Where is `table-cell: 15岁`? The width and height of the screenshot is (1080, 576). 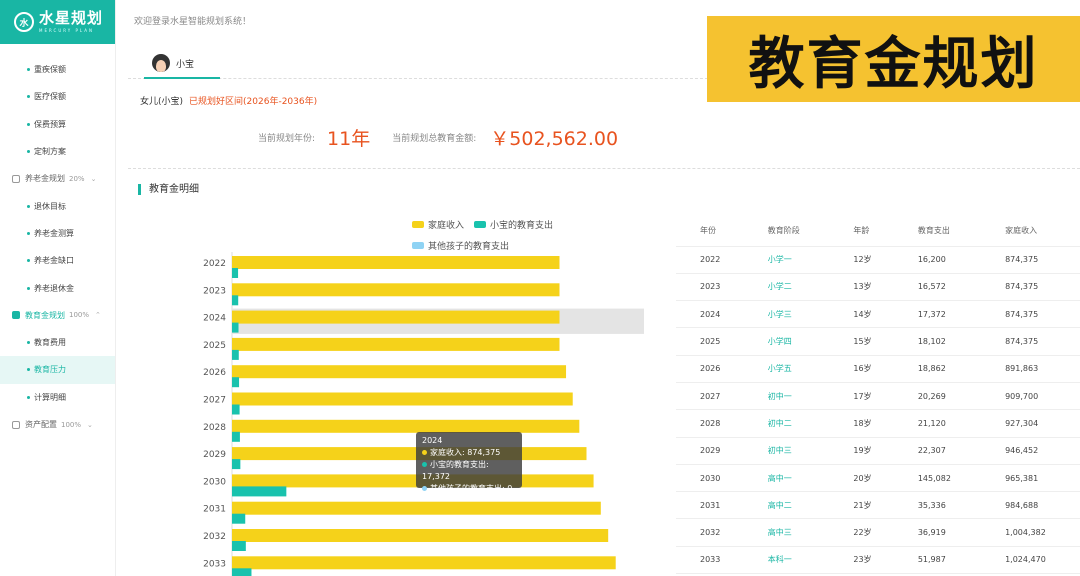 table-cell: 15岁 is located at coordinates (861, 341).